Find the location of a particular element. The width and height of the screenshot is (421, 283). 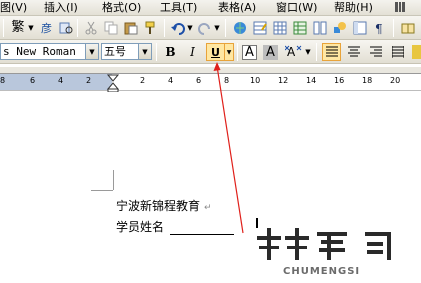

watermark-text: CHUMENGSI is located at coordinates (322, 271).